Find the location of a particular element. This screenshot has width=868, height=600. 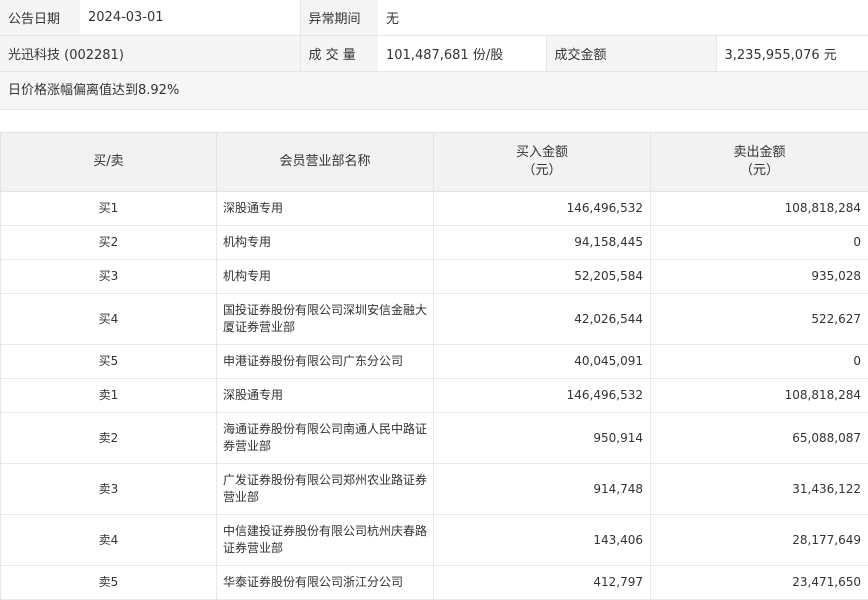

buy-amount-cell: 143,406 is located at coordinates (542, 540).